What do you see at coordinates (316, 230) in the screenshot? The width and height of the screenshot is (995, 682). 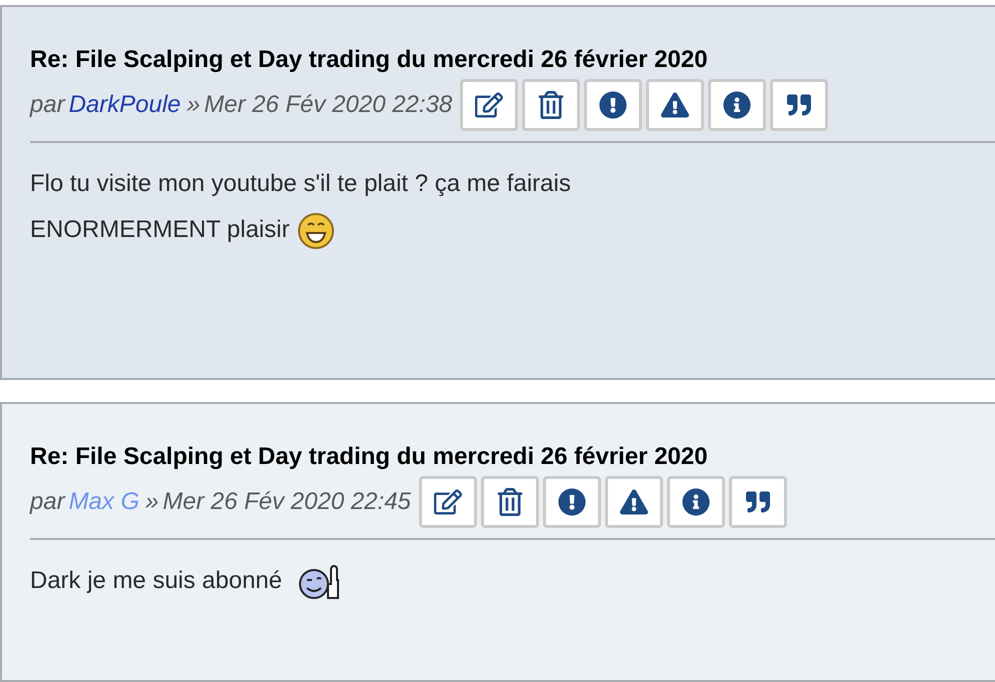 I see `grin-smiley-icon` at bounding box center [316, 230].